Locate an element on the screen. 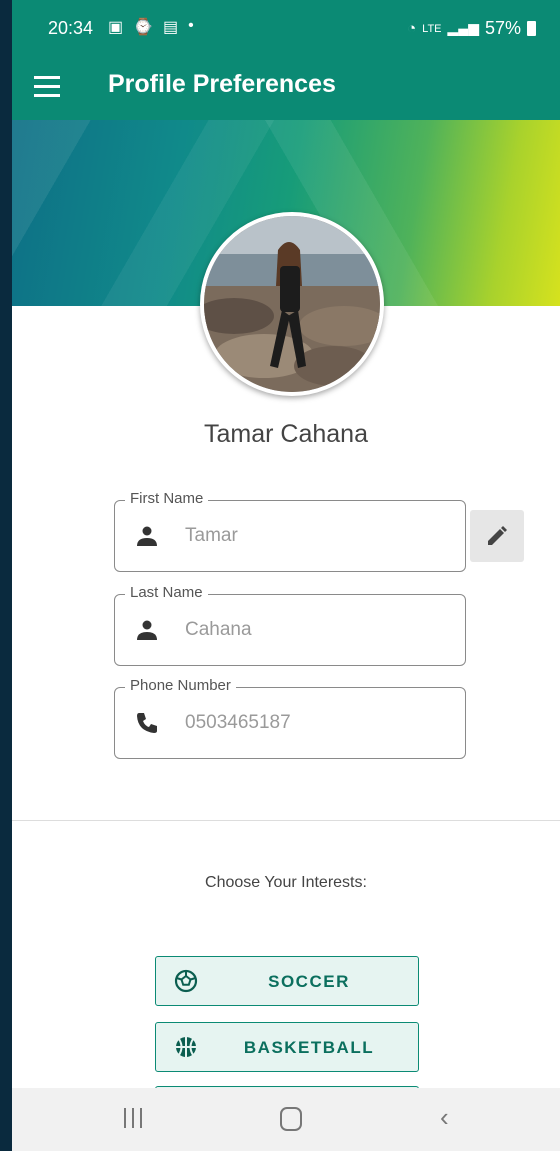 This screenshot has width=560, height=1151. wifi-icon: ◔ is located at coordinates (412, 28).